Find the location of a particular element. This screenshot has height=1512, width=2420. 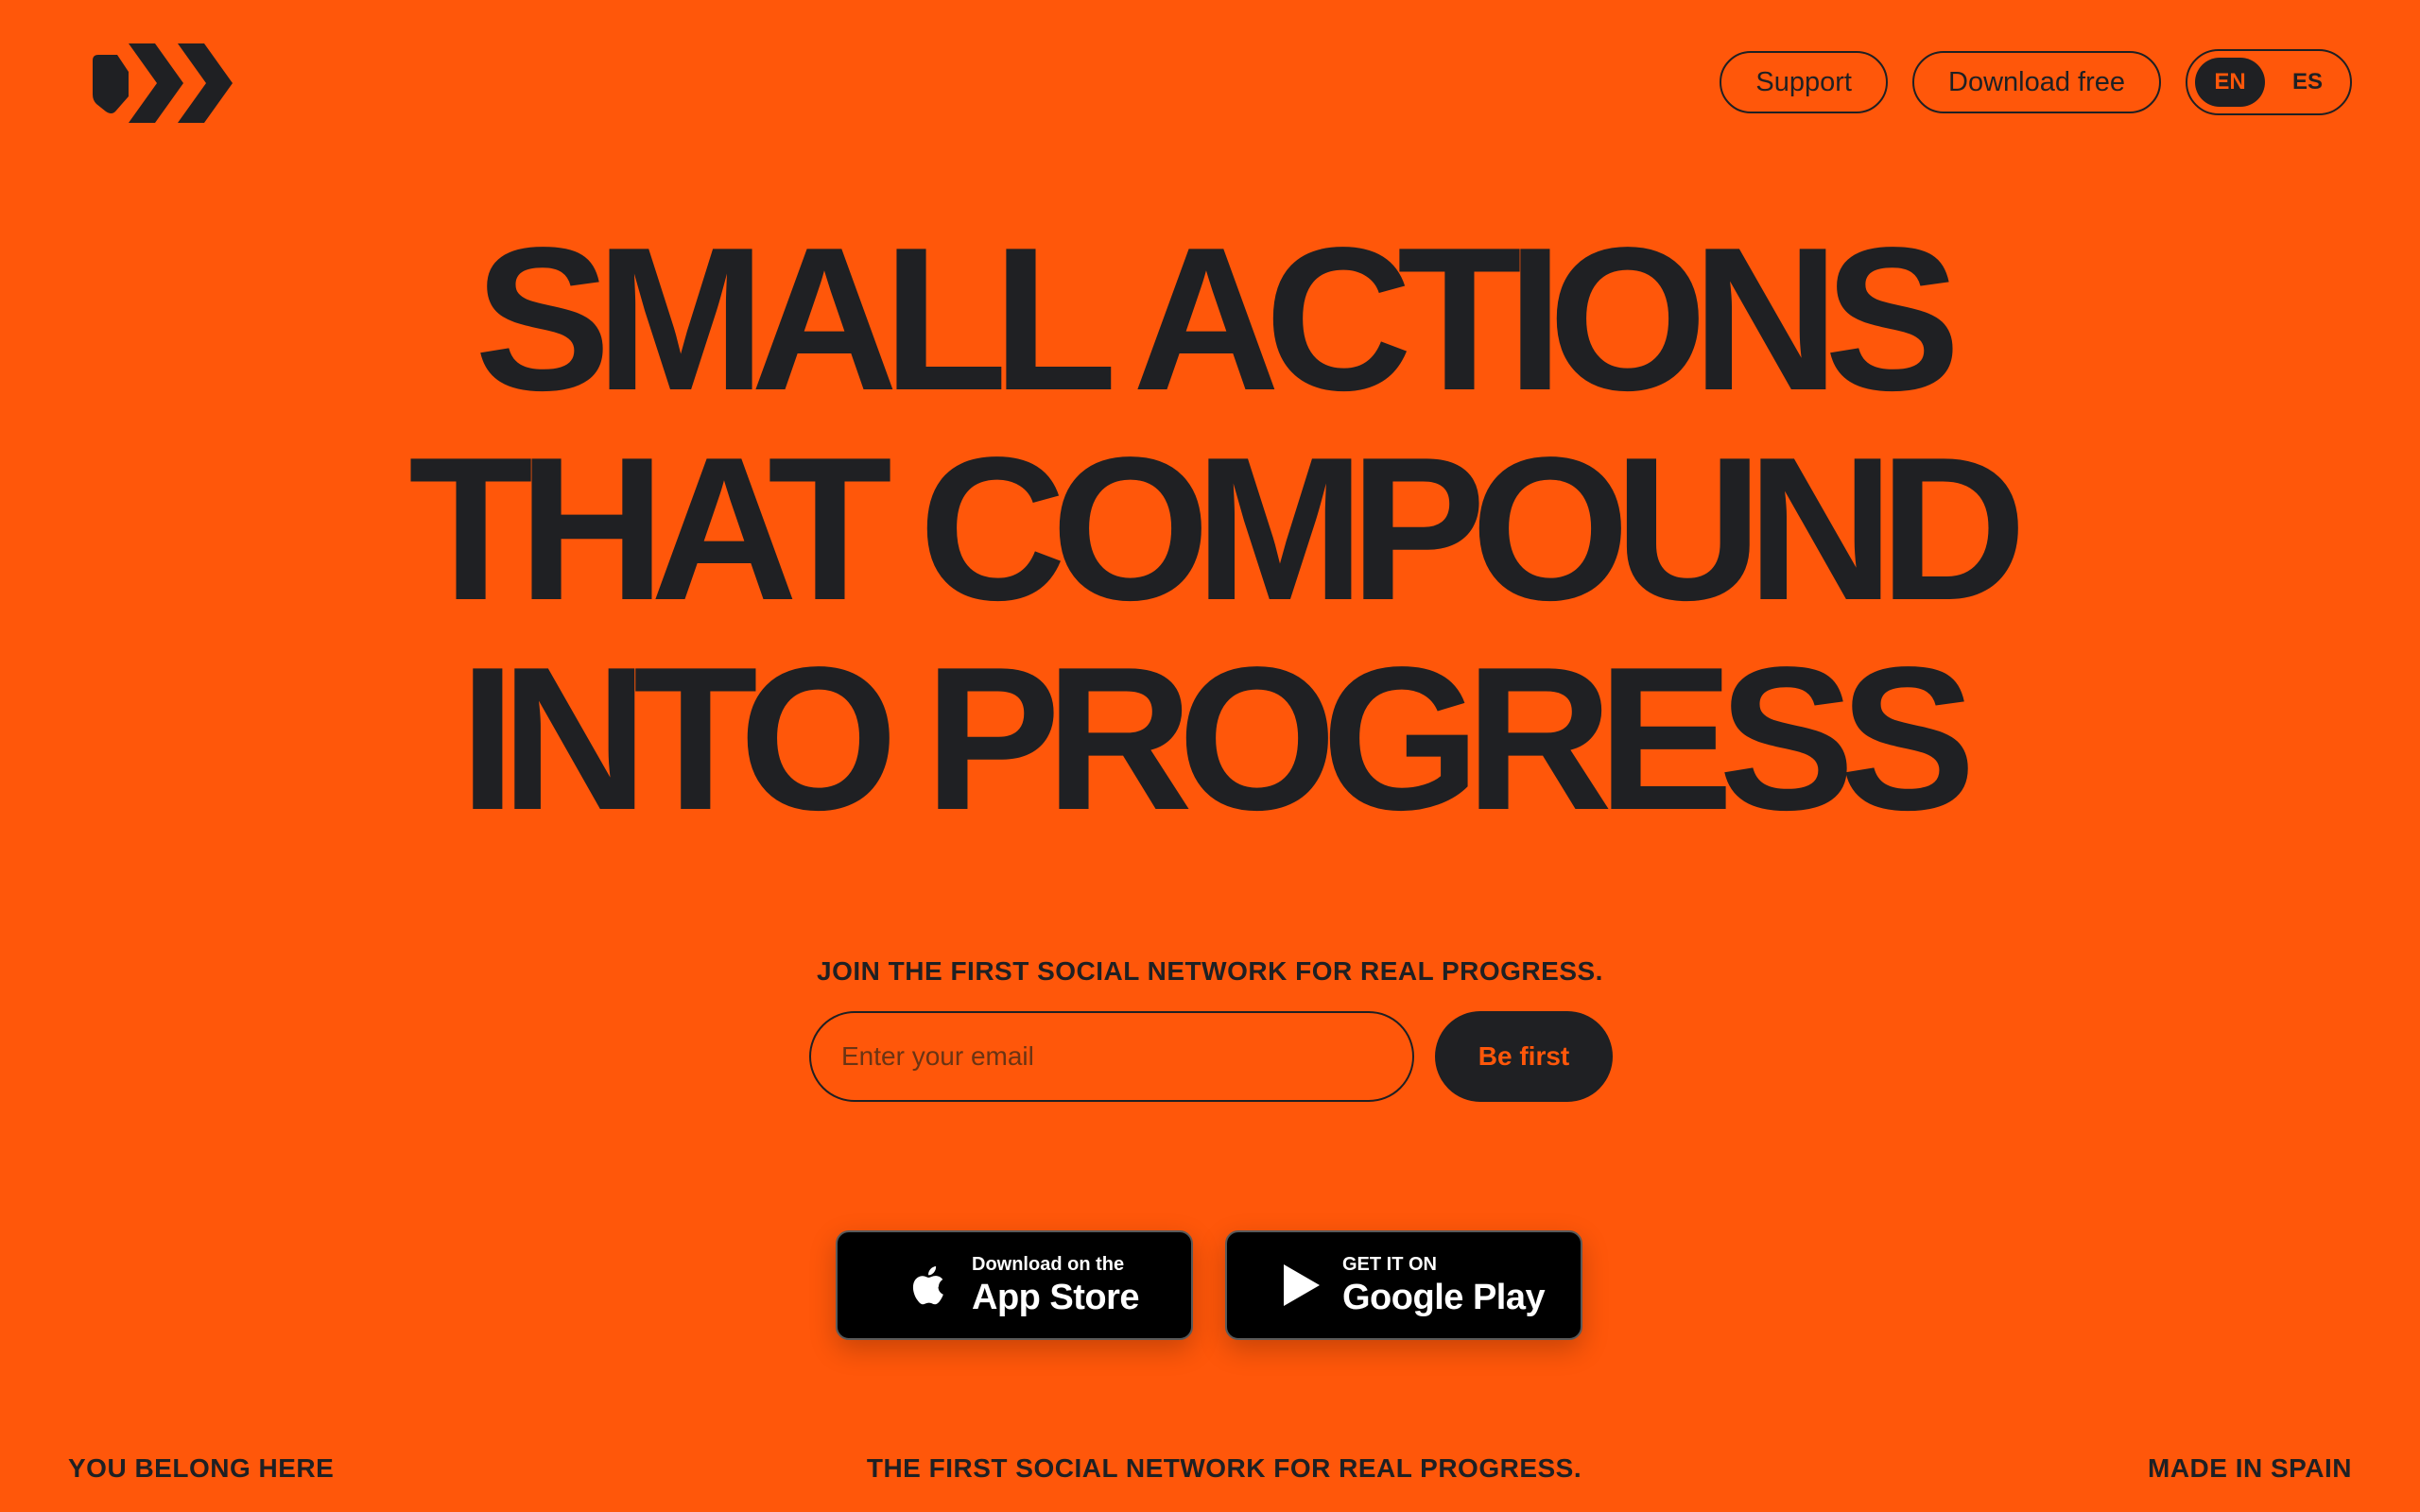

headline-line-3: INTO PROGRESS is located at coordinates (1217, 738).